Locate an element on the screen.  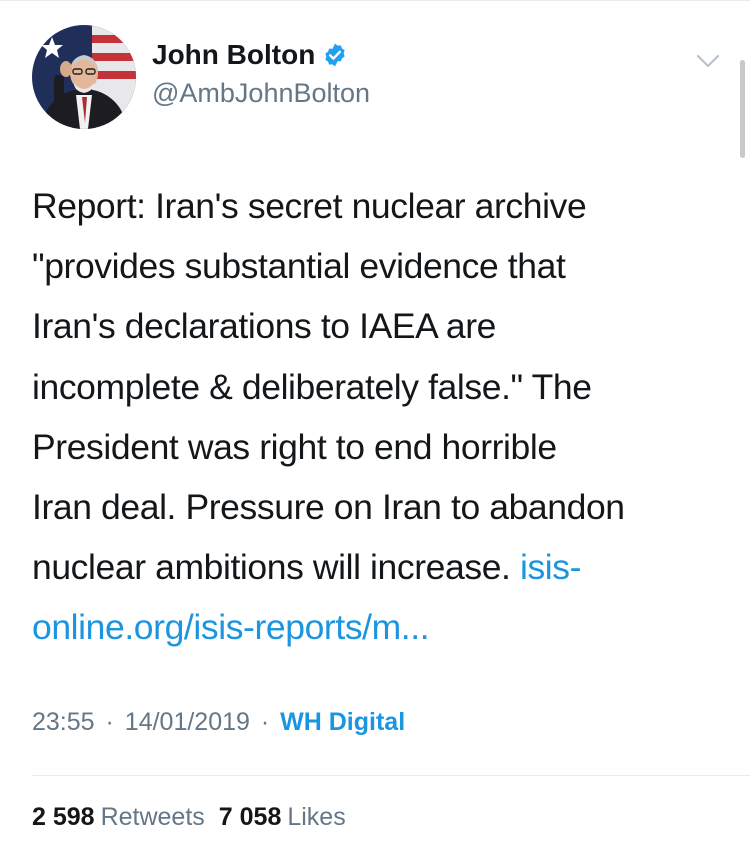
tweet-time: 23:55 is located at coordinates (63, 722).